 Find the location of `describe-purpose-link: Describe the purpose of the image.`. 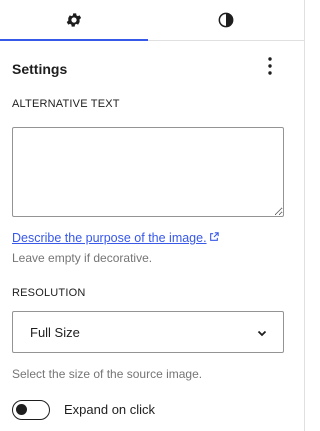

describe-purpose-link: Describe the purpose of the image. is located at coordinates (115, 238).